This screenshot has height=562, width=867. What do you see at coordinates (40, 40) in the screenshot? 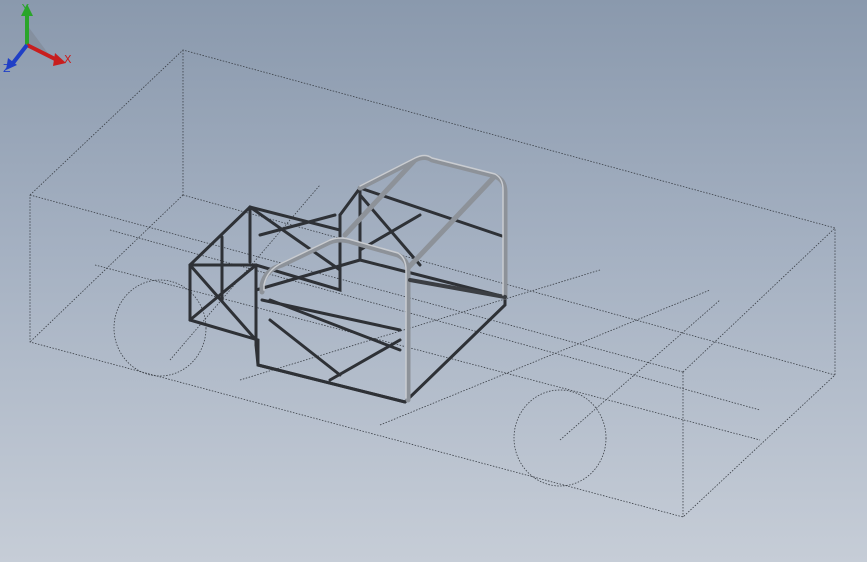
I see `reference-triad: Y X Z` at bounding box center [40, 40].